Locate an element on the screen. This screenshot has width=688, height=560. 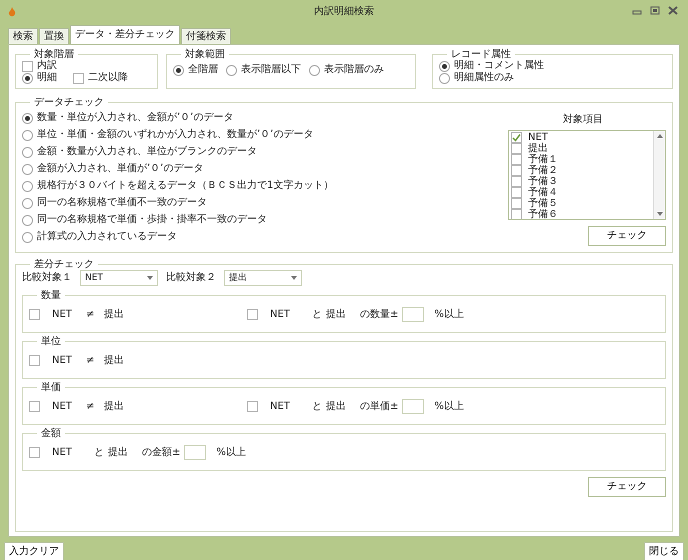
radio-label: 明細 is located at coordinates (47, 78).